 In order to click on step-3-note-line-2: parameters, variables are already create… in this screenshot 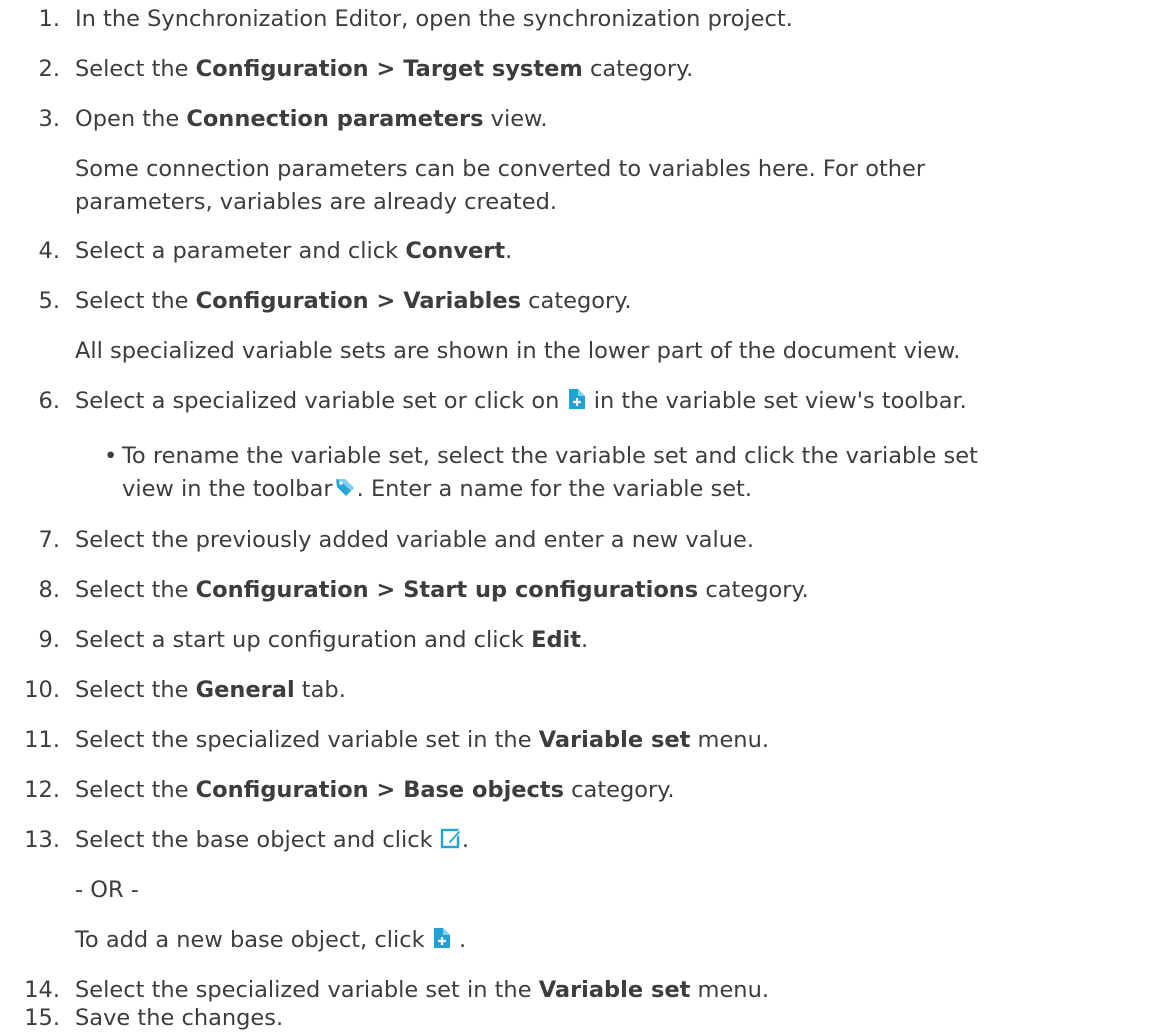, I will do `click(316, 202)`.